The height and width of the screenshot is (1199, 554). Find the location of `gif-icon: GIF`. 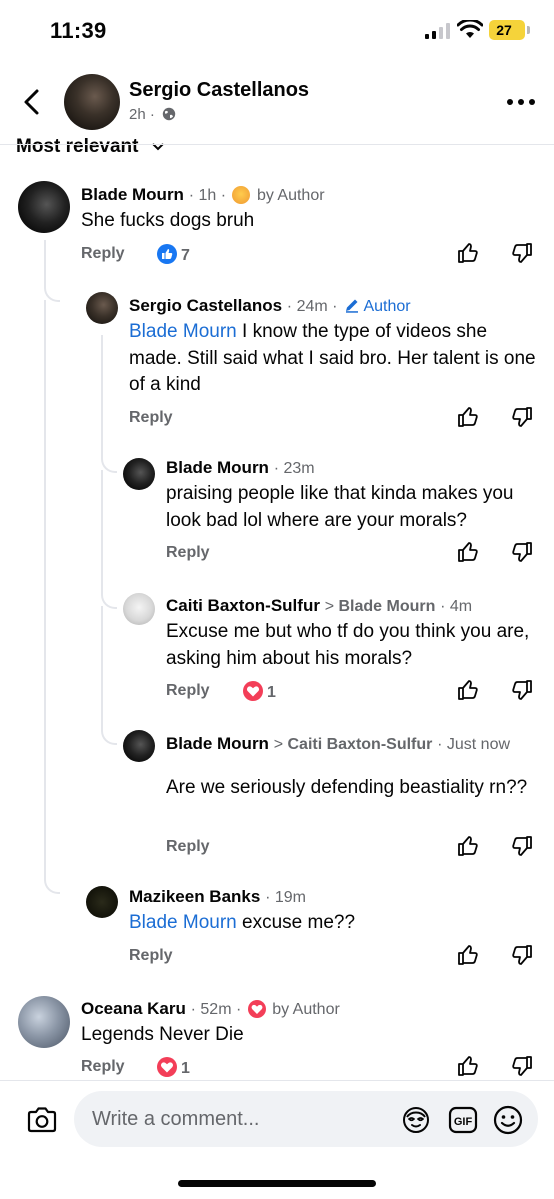

gif-icon: GIF is located at coordinates (463, 1120).